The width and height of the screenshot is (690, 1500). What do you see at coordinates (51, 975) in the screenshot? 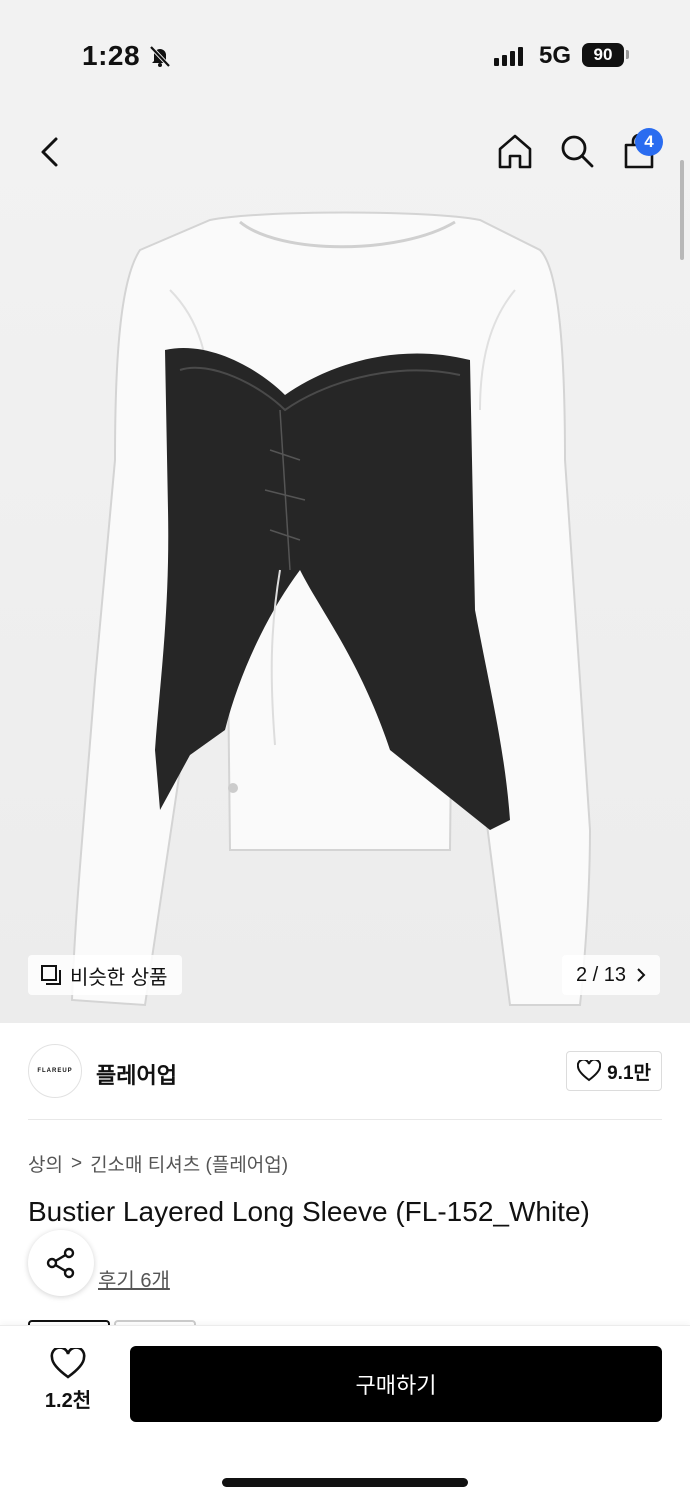
I see `copy-icon` at bounding box center [51, 975].